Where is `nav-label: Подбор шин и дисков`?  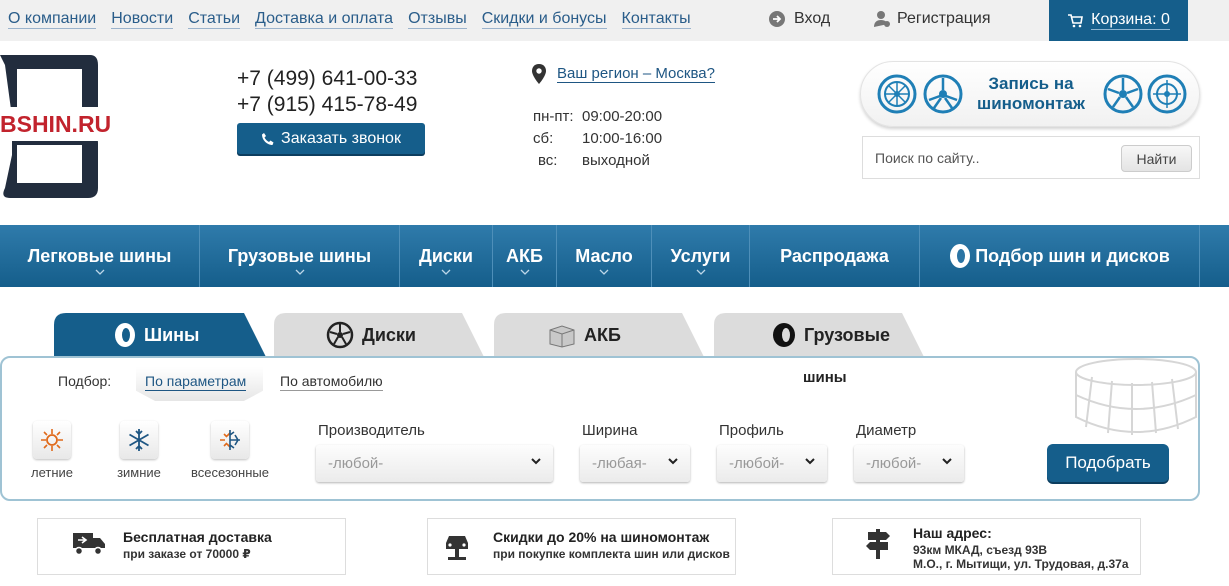
nav-label: Подбор шин и дисков is located at coordinates (1072, 255).